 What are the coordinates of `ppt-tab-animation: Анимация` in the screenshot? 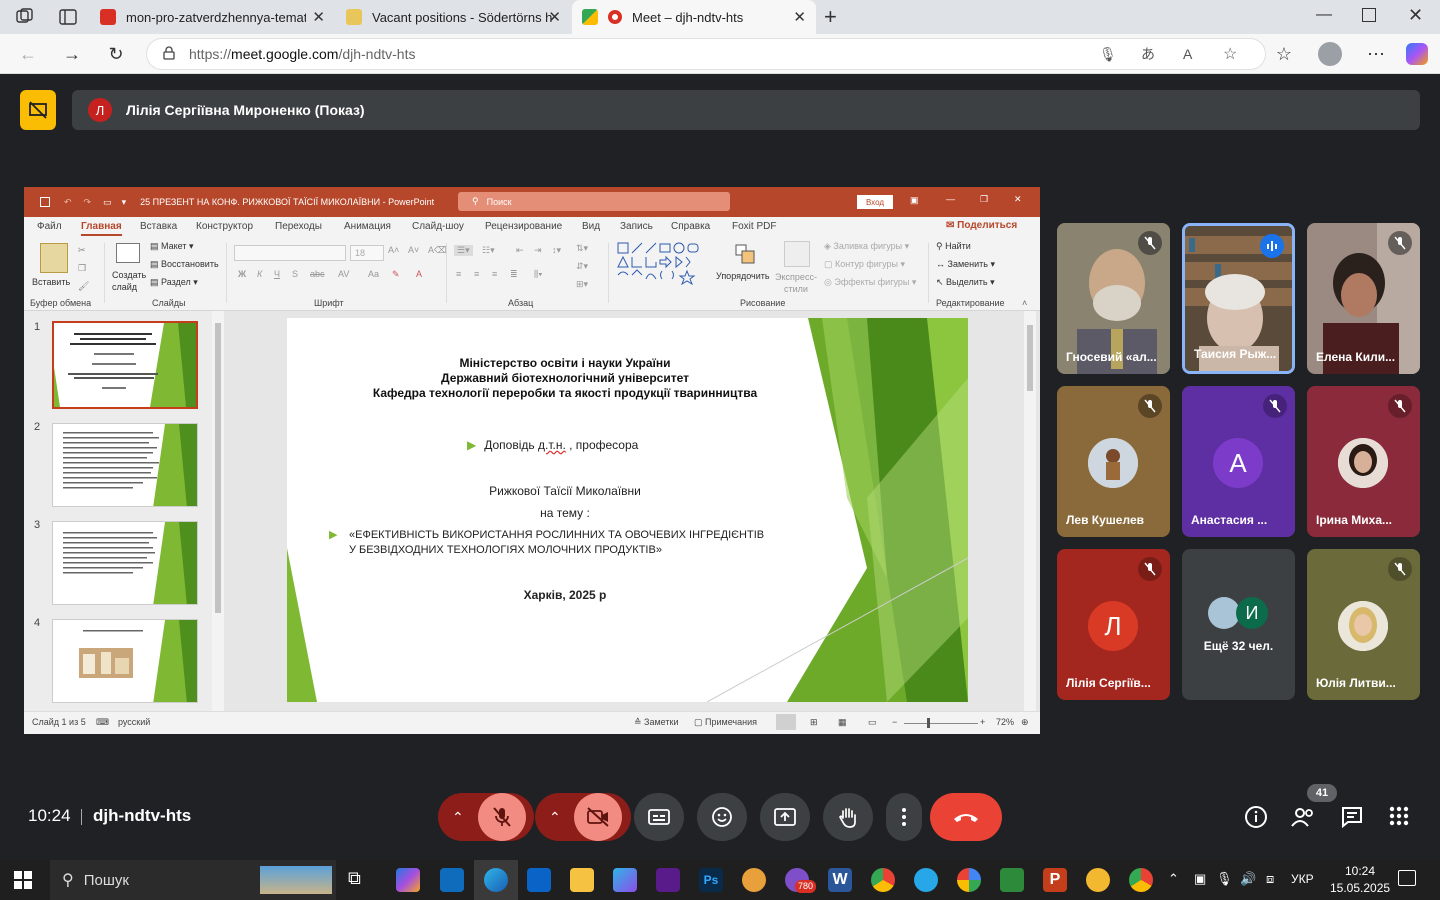 It's located at (367, 226).